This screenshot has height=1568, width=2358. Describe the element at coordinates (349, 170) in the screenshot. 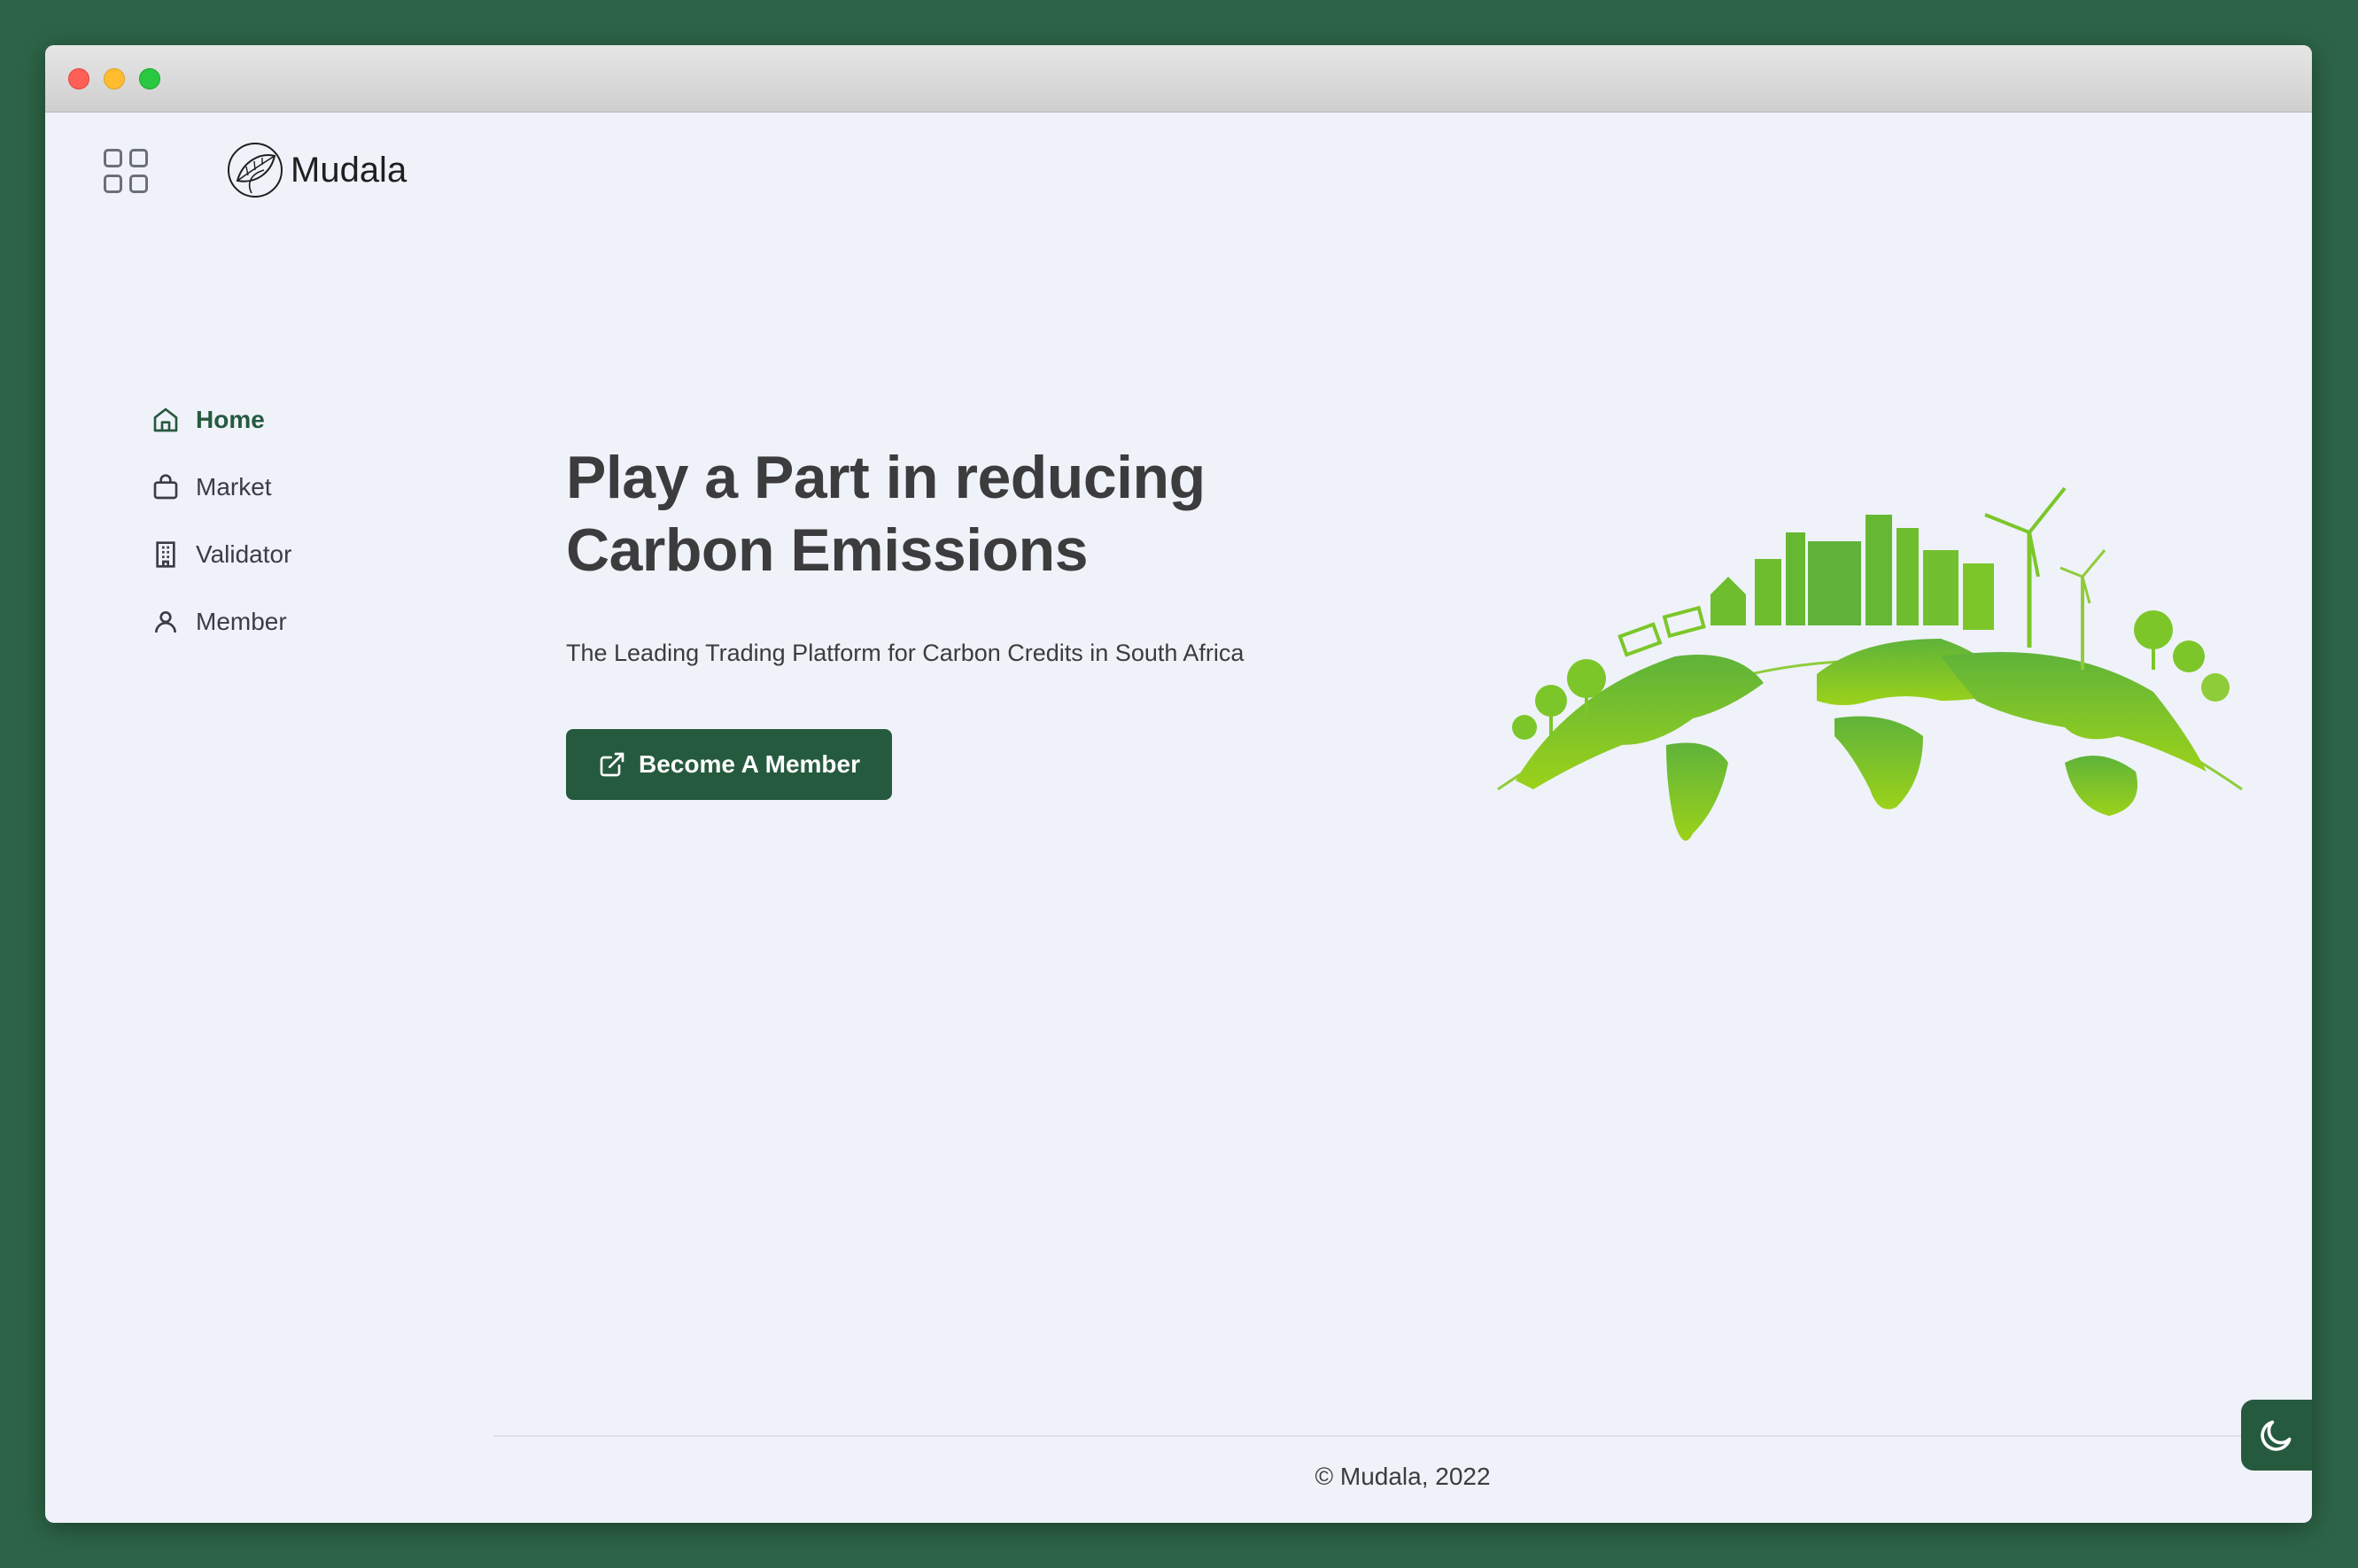

I see `brand-name: Mudala` at that location.